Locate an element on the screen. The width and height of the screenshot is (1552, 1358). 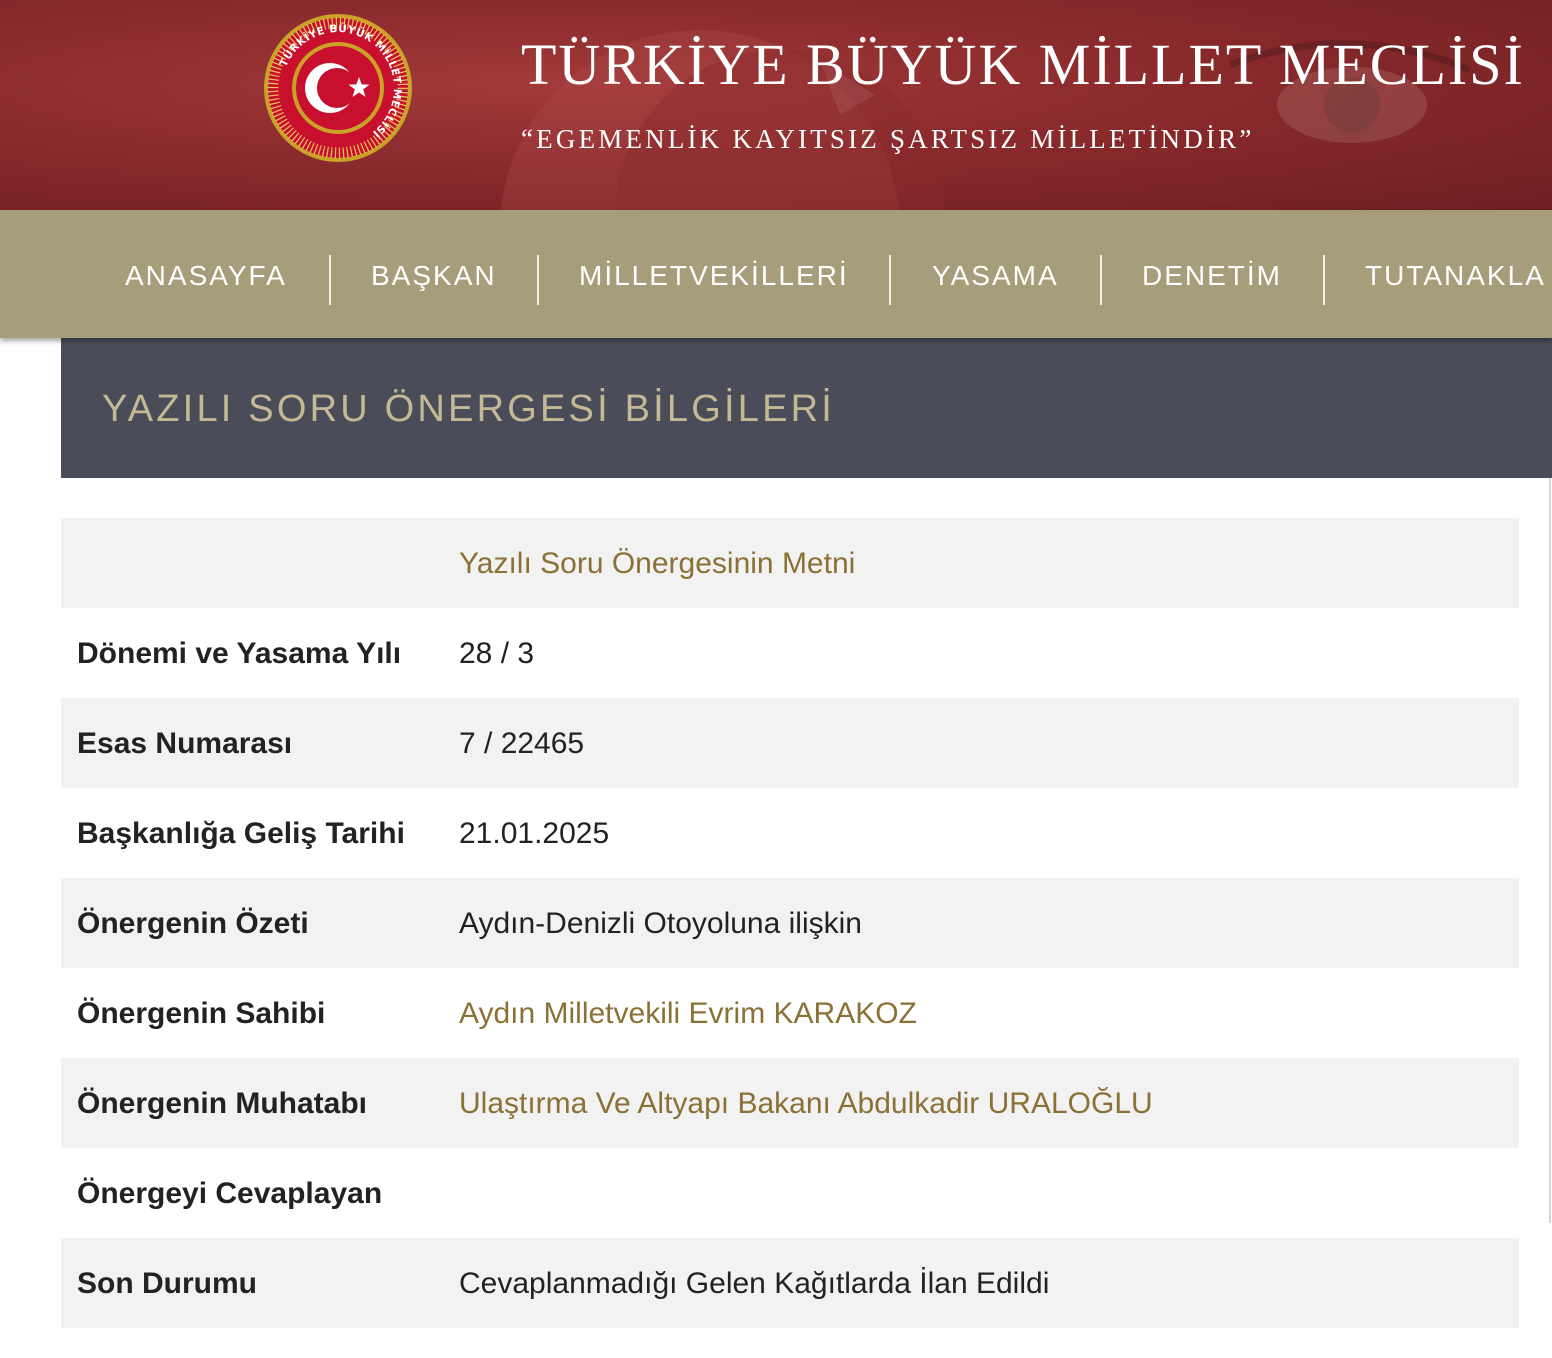
row-label: Önergenin Muhatabı is located at coordinates (222, 1103).